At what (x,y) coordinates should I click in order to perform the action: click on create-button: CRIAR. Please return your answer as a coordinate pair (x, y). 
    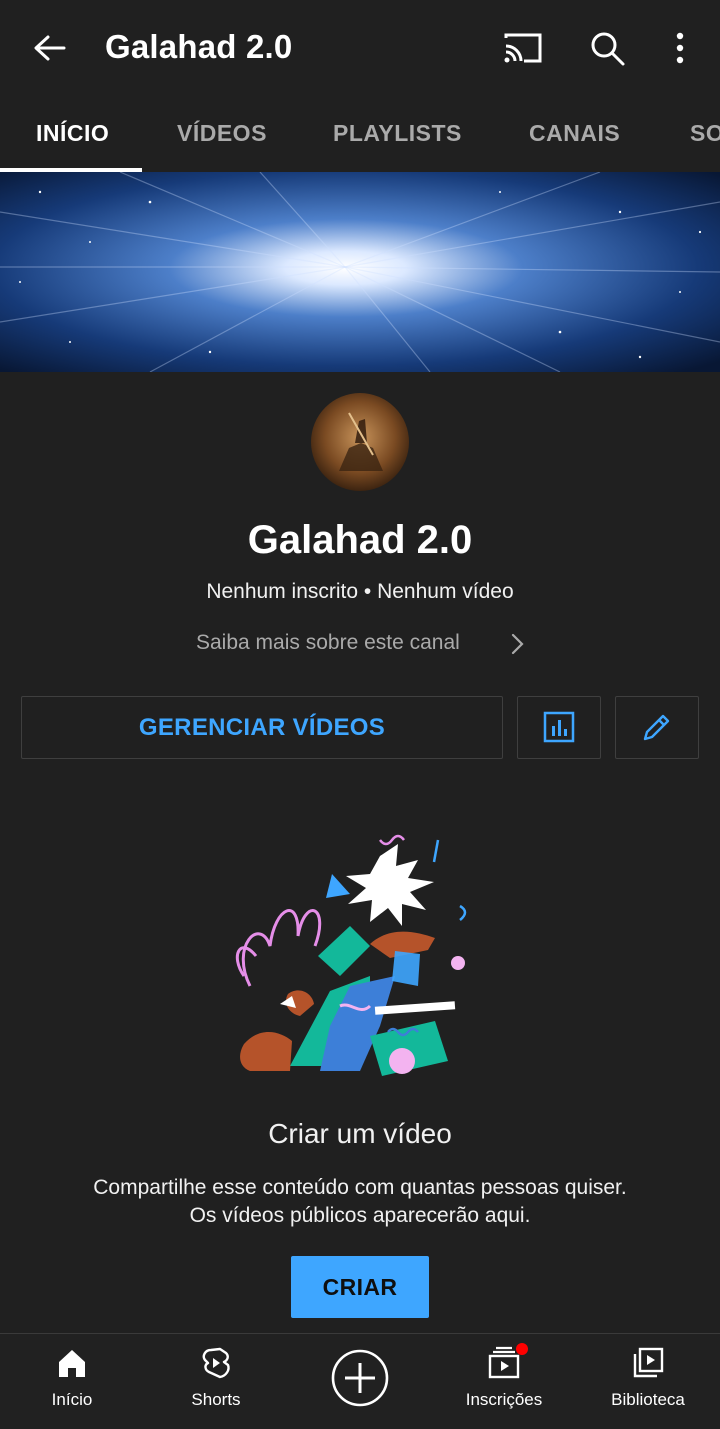
    Looking at the image, I should click on (360, 1287).